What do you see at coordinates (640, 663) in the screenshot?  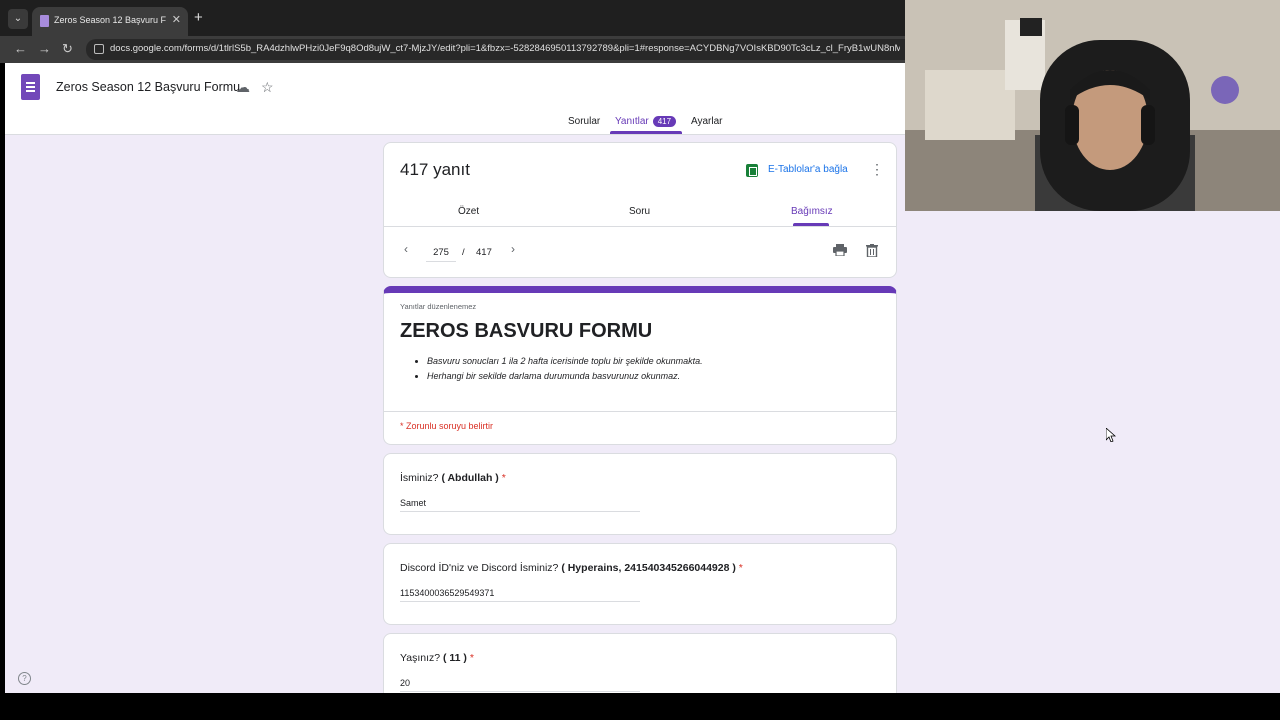 I see `question-card-age: Yaşınız? ( 11 ) * 20` at bounding box center [640, 663].